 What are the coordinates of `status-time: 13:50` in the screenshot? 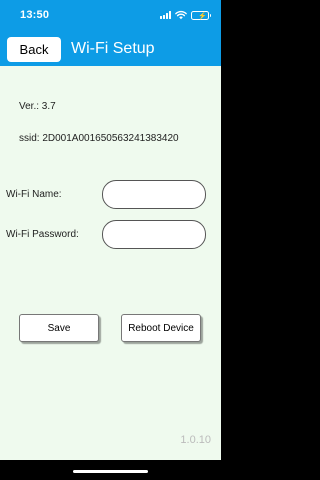 It's located at (35, 15).